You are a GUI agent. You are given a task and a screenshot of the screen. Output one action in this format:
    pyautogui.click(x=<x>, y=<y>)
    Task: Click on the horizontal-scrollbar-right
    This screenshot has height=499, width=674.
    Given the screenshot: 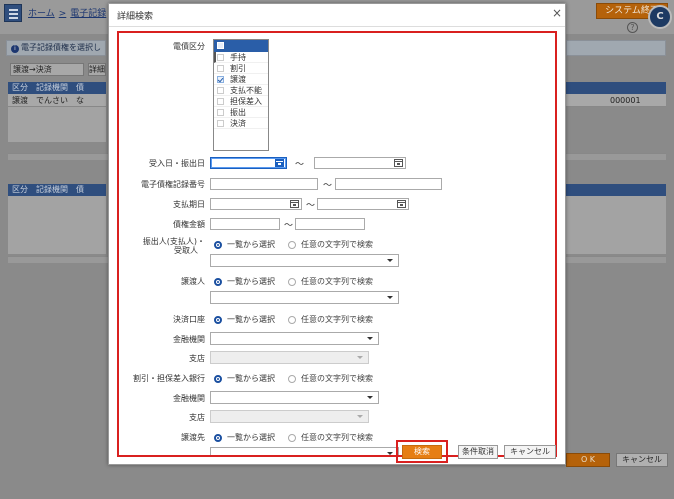 What is the action you would take?
    pyautogui.click(x=616, y=156)
    